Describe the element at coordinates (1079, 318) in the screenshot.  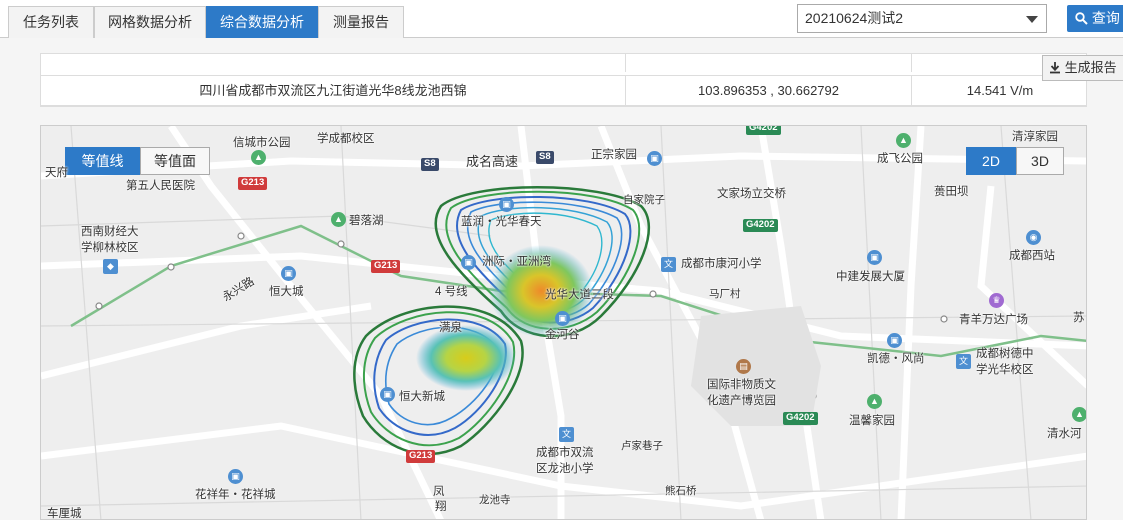
I see `map-label: 苏` at that location.